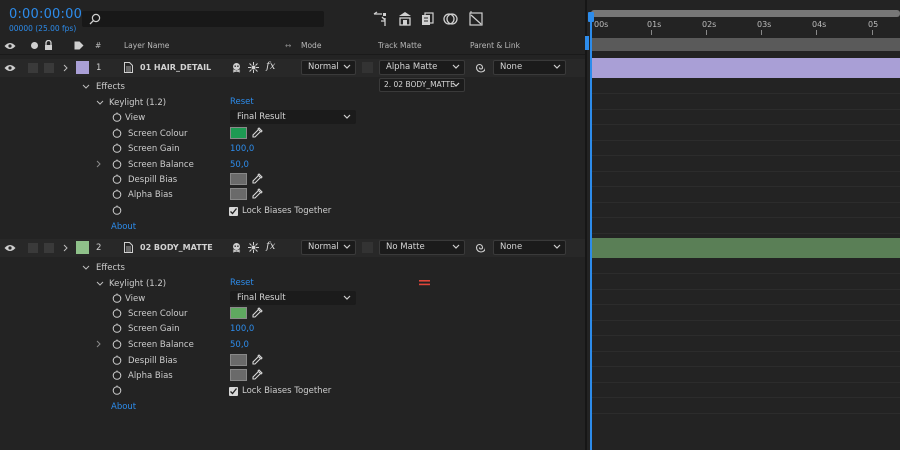 This screenshot has height=450, width=900. I want to click on layer-2-fx-icon: fx, so click(270, 246).